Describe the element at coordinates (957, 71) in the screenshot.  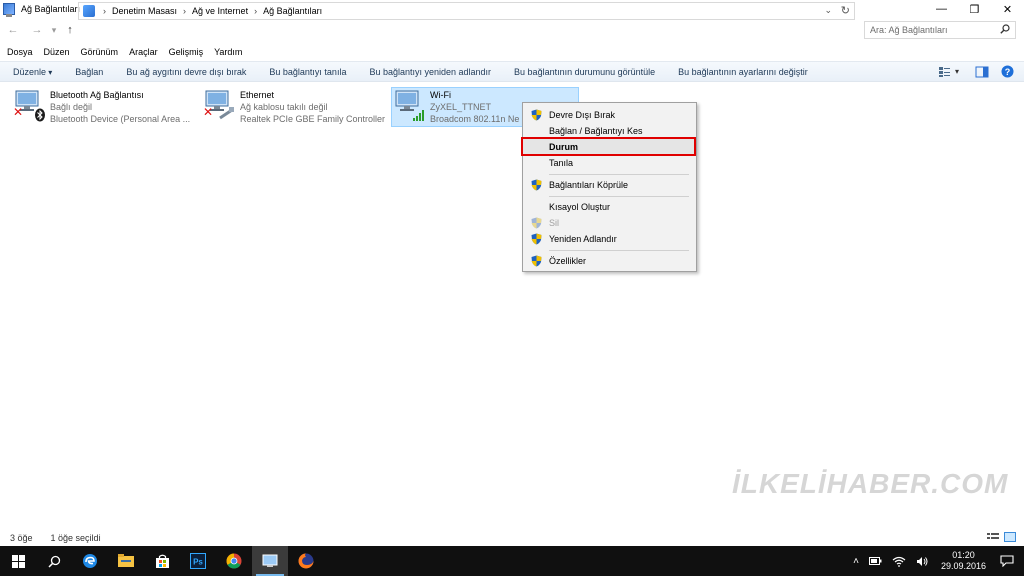
I see `view-dropdown-icon: ▾` at that location.